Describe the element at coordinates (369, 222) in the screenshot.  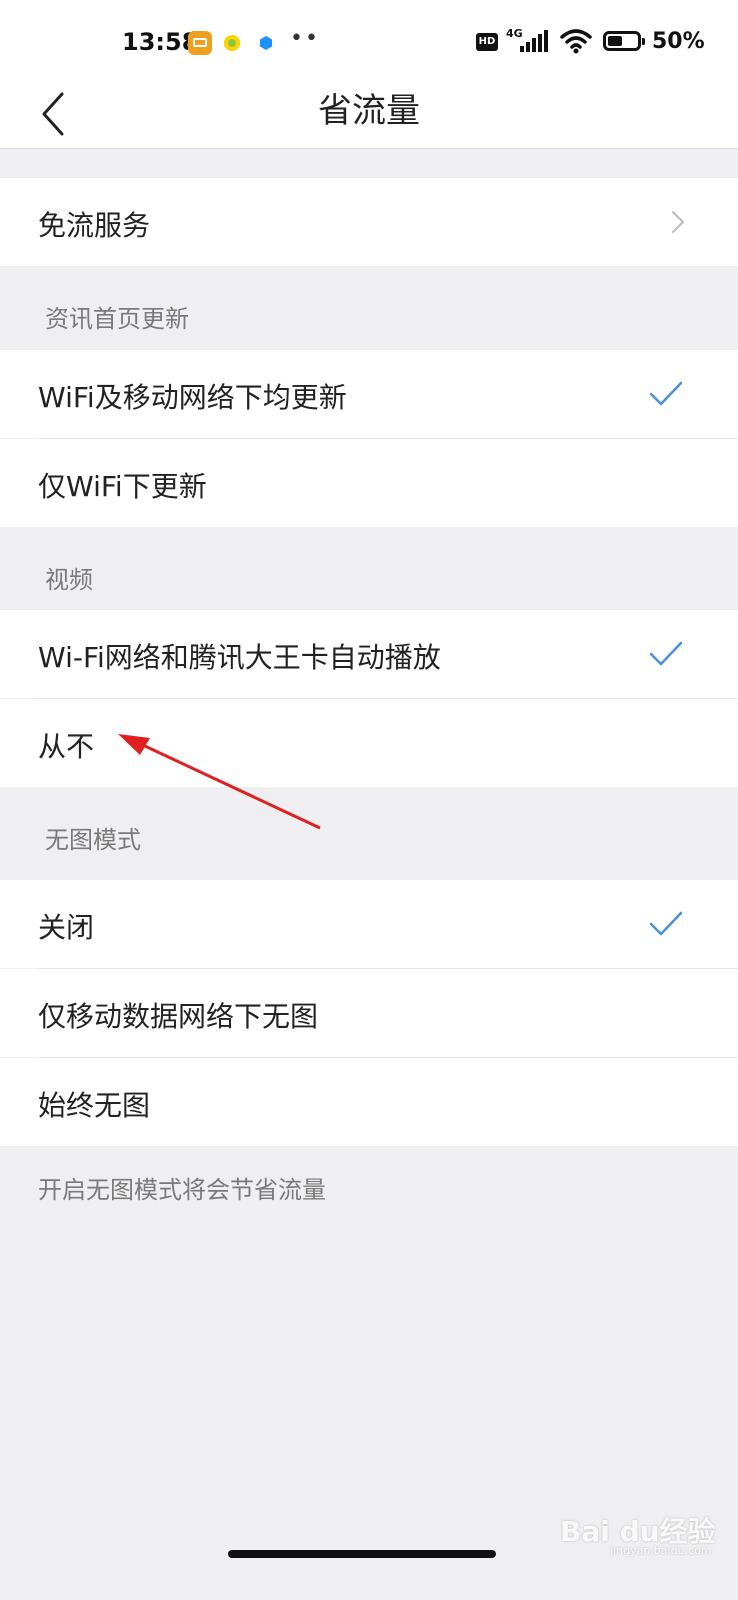
I see `free-service-row: 免流服务` at that location.